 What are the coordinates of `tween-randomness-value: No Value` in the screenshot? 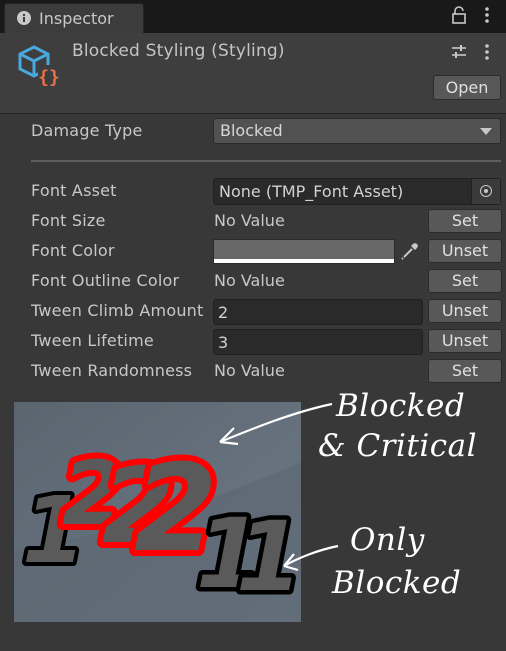 It's located at (249, 370).